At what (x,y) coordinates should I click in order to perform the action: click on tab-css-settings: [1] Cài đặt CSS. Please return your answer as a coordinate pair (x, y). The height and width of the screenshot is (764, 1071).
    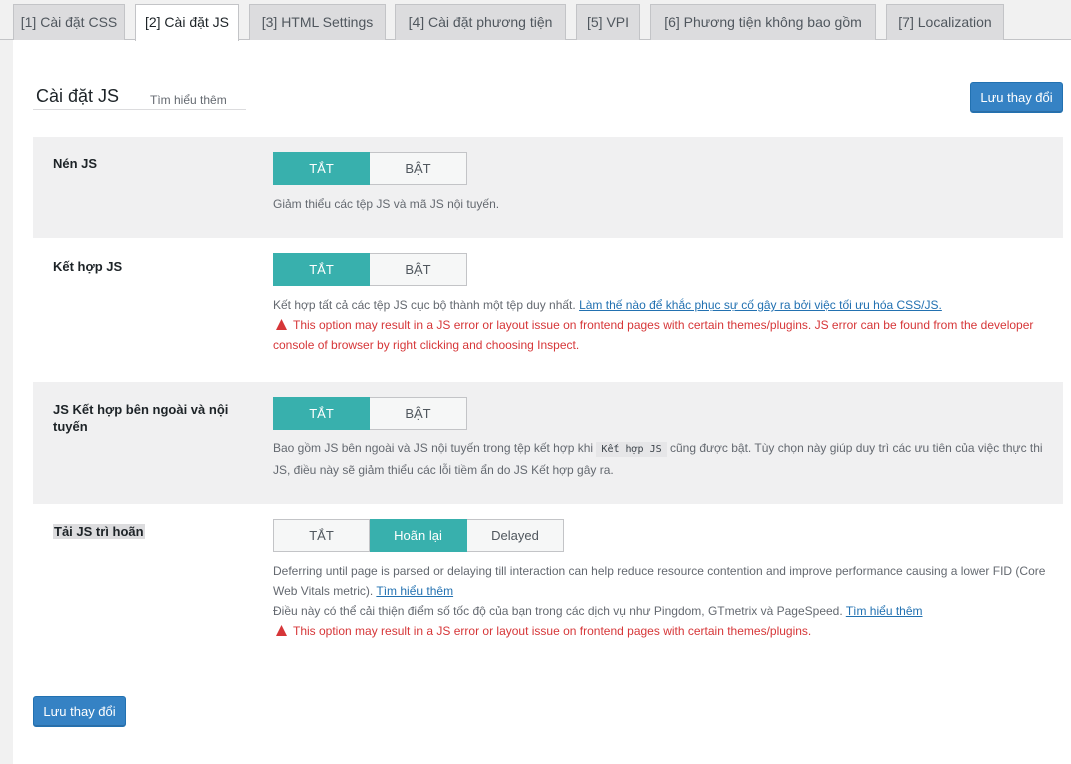
    Looking at the image, I should click on (69, 22).